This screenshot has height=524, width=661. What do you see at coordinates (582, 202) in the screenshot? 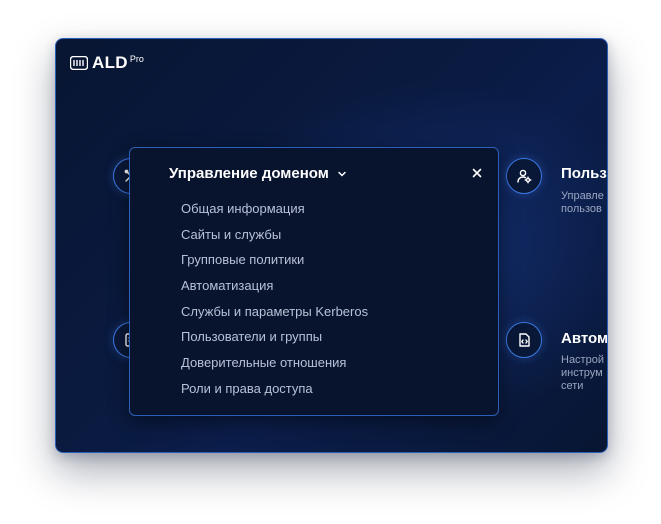
I see `card-users-desc: Управле пользов` at bounding box center [582, 202].